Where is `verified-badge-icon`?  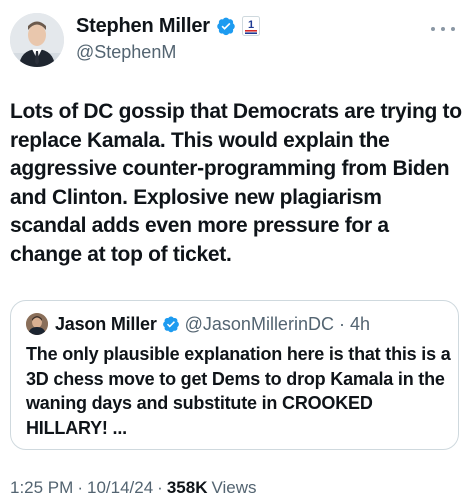 verified-badge-icon is located at coordinates (226, 26).